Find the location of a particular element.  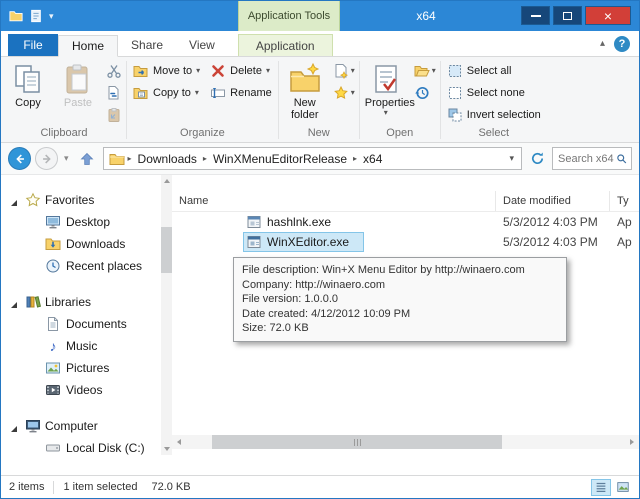

sidebar-item-libraries: Libraries is located at coordinates (81, 302).